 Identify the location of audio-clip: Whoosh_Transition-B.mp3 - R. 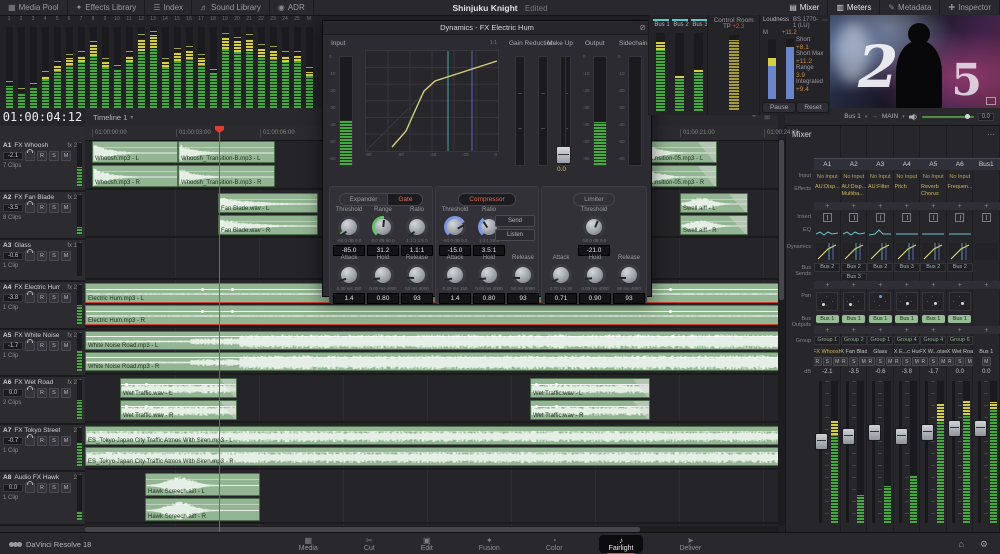
(226, 176).